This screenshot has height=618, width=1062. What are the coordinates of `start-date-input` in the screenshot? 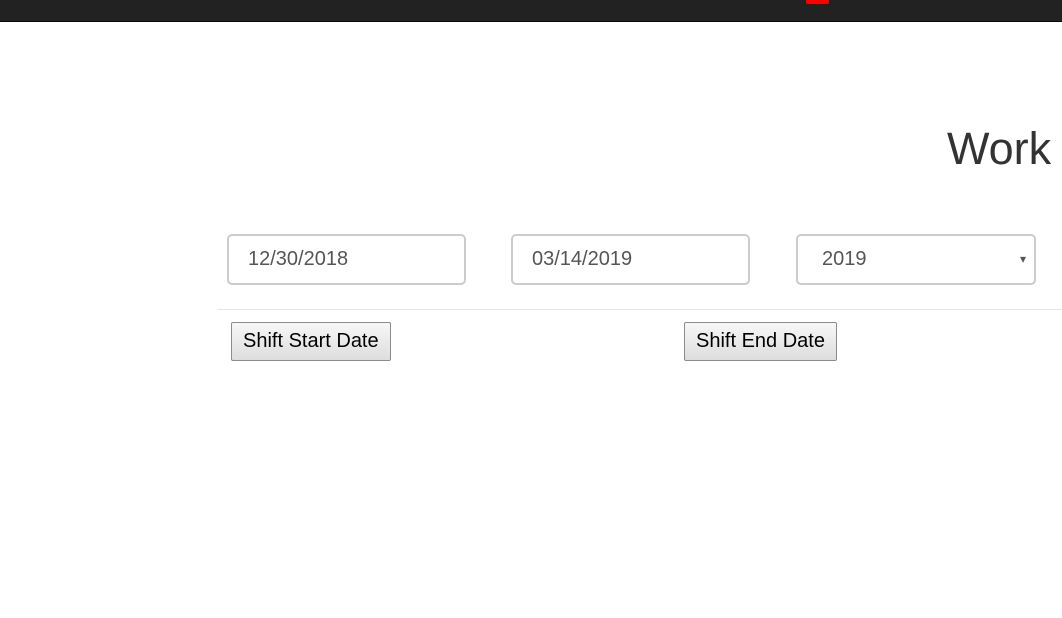 It's located at (346, 259).